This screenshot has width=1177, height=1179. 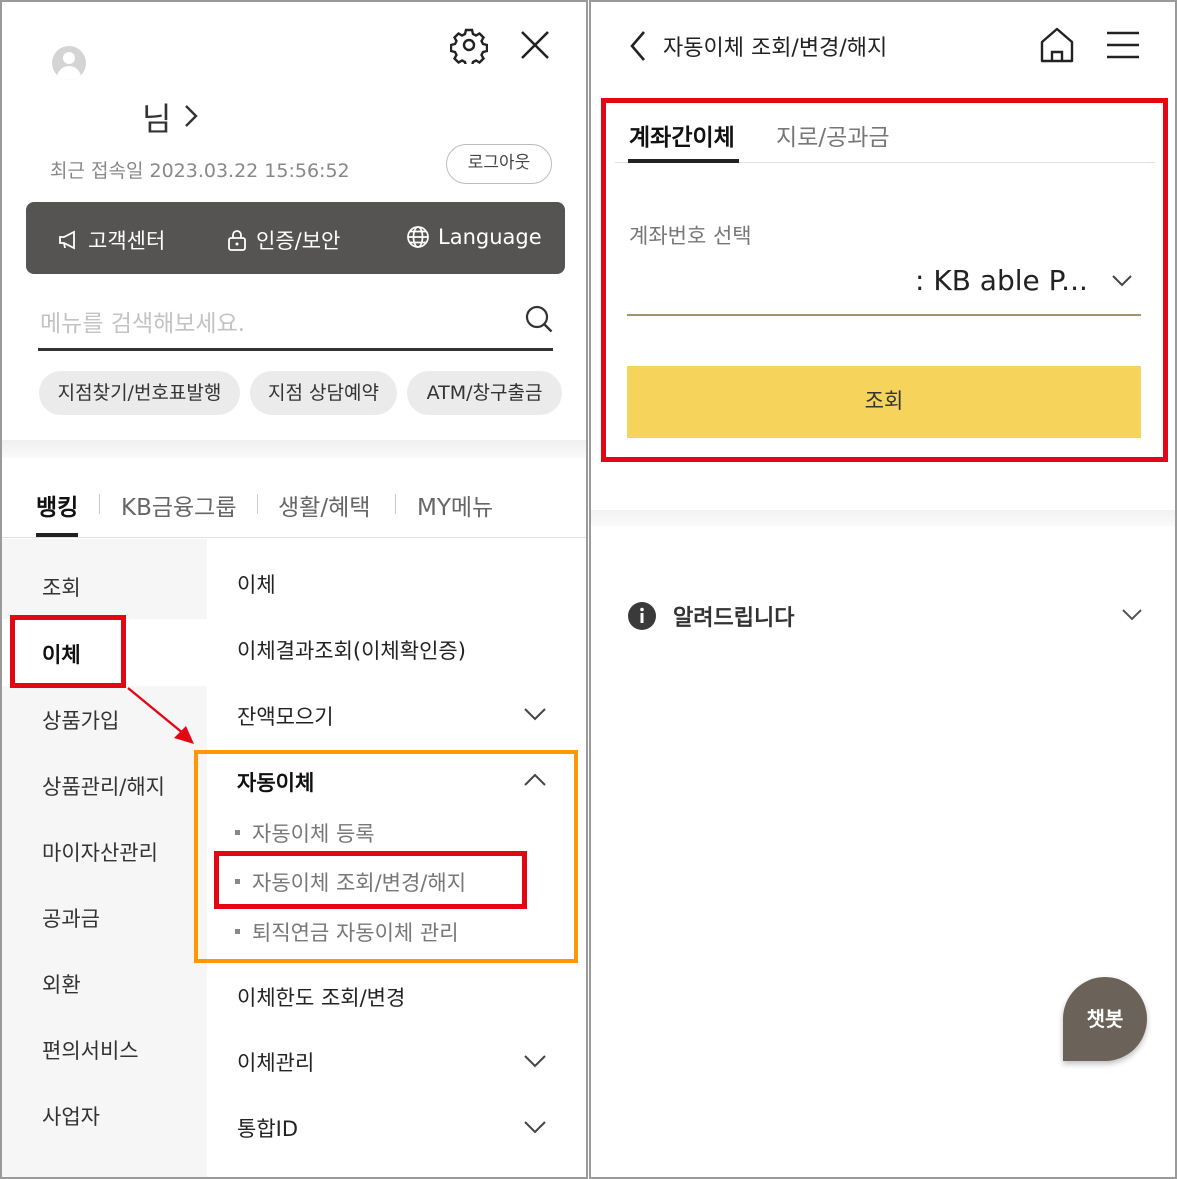 What do you see at coordinates (638, 46) in the screenshot?
I see `back-icon` at bounding box center [638, 46].